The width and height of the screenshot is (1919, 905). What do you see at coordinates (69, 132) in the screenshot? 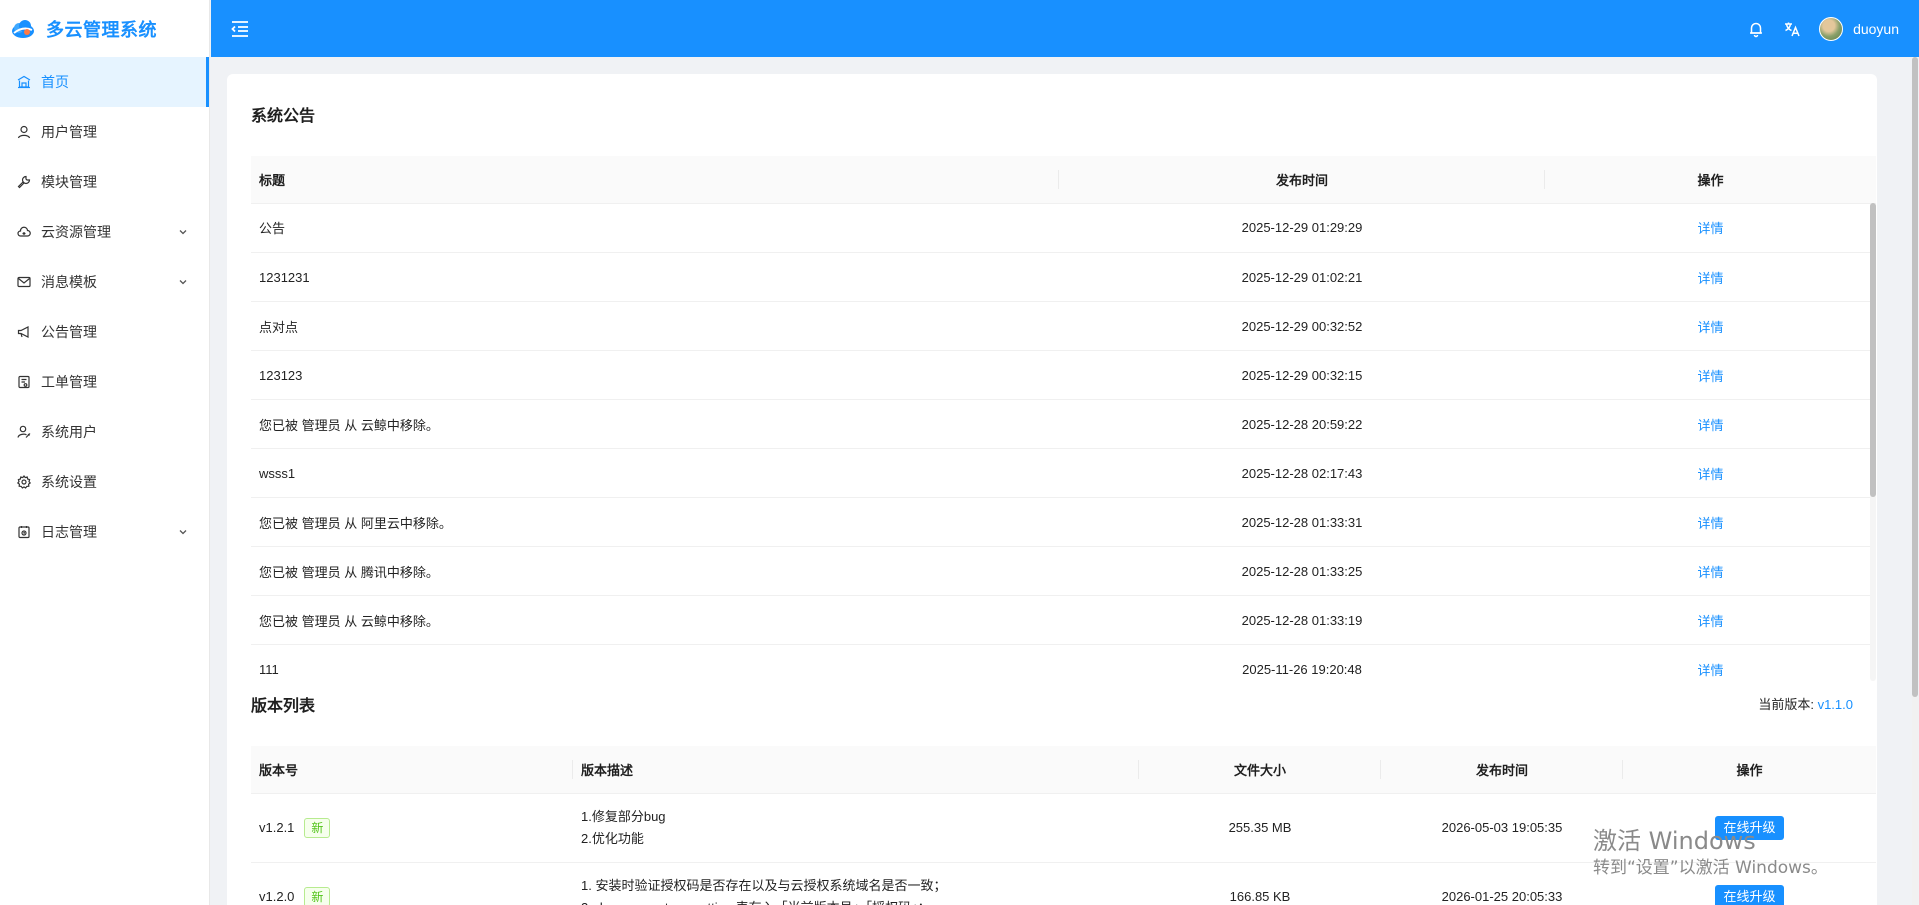
I see `sidebar-item-label: 用户管理` at bounding box center [69, 132].